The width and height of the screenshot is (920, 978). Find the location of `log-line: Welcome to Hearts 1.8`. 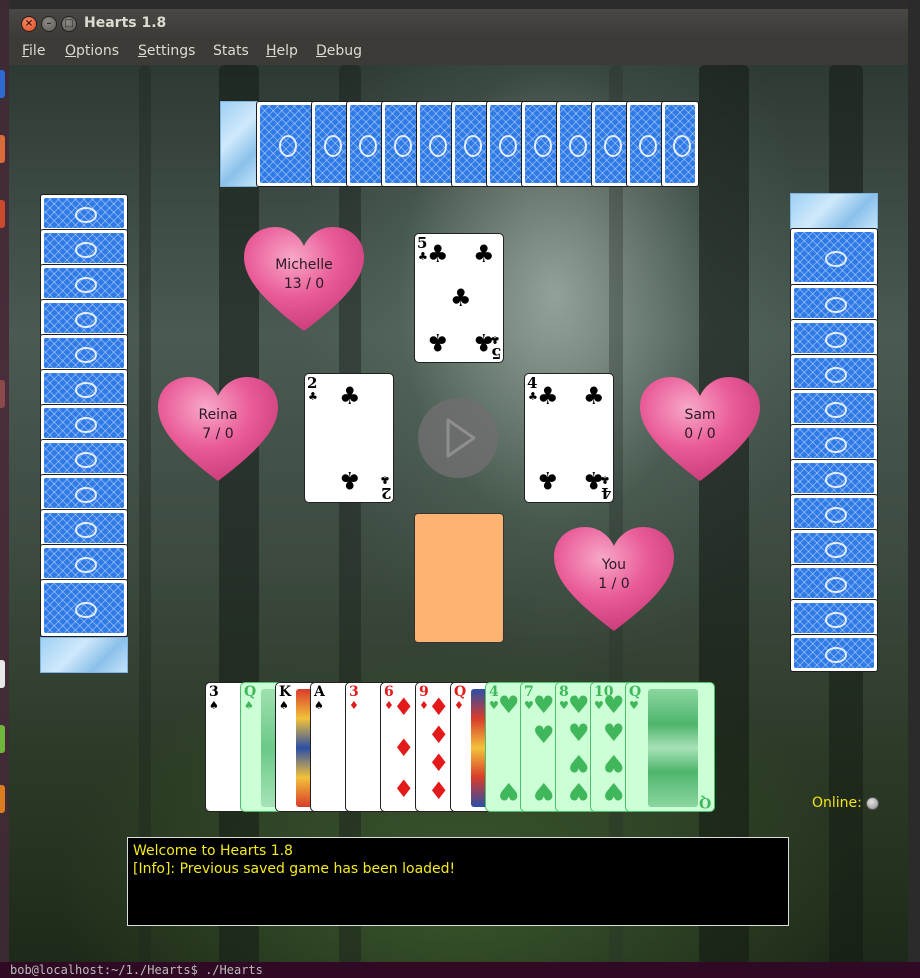

log-line: Welcome to Hearts 1.8 is located at coordinates (213, 851).